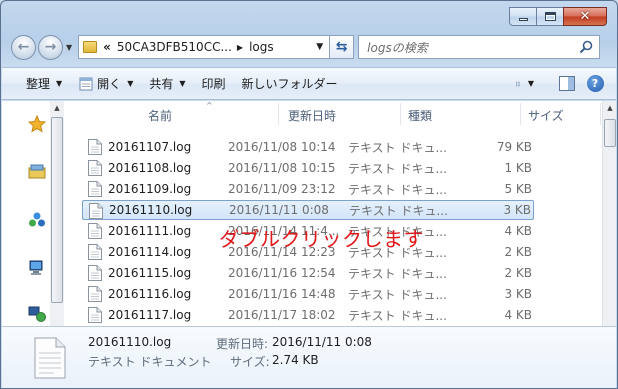 The height and width of the screenshot is (389, 618). What do you see at coordinates (37, 172) in the screenshot?
I see `libraries-icon` at bounding box center [37, 172].